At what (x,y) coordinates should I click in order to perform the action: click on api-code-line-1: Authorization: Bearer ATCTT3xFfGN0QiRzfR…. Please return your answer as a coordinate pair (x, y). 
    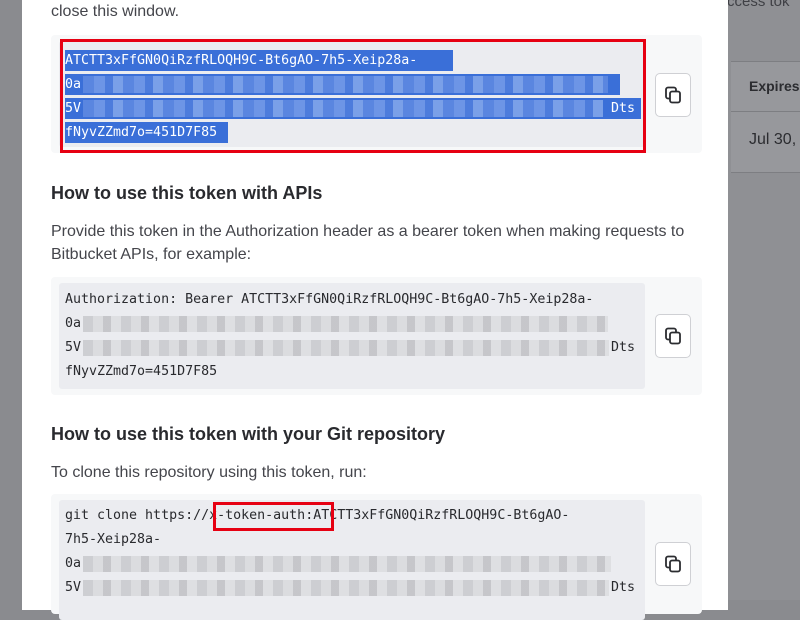
    Looking at the image, I should click on (329, 299).